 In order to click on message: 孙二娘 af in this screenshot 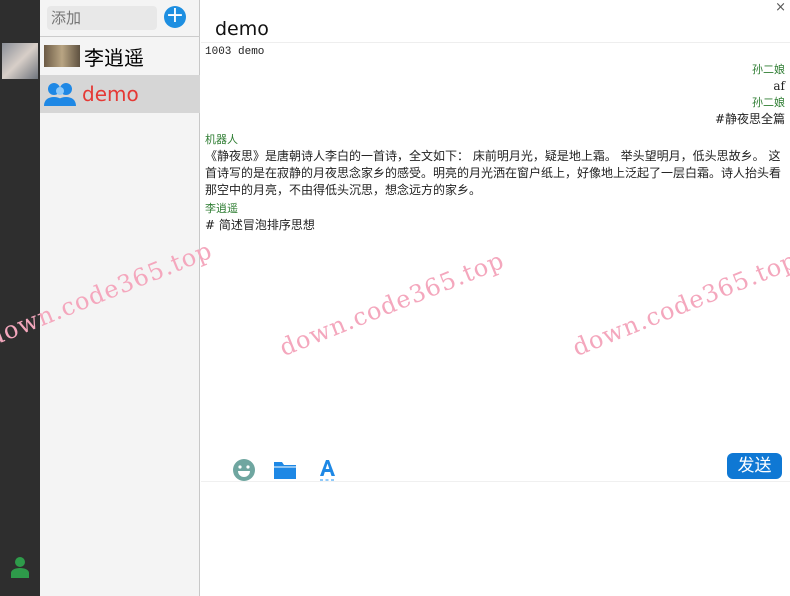, I will do `click(495, 78)`.